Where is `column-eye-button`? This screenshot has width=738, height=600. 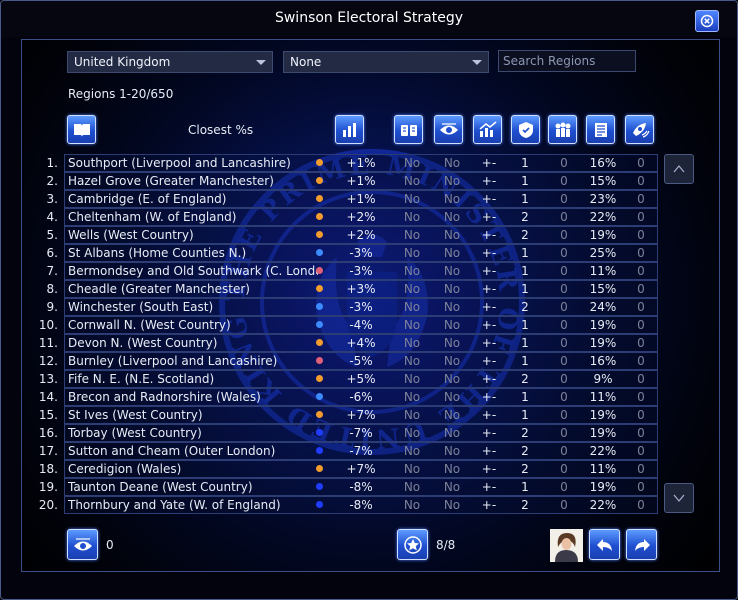 column-eye-button is located at coordinates (448, 129).